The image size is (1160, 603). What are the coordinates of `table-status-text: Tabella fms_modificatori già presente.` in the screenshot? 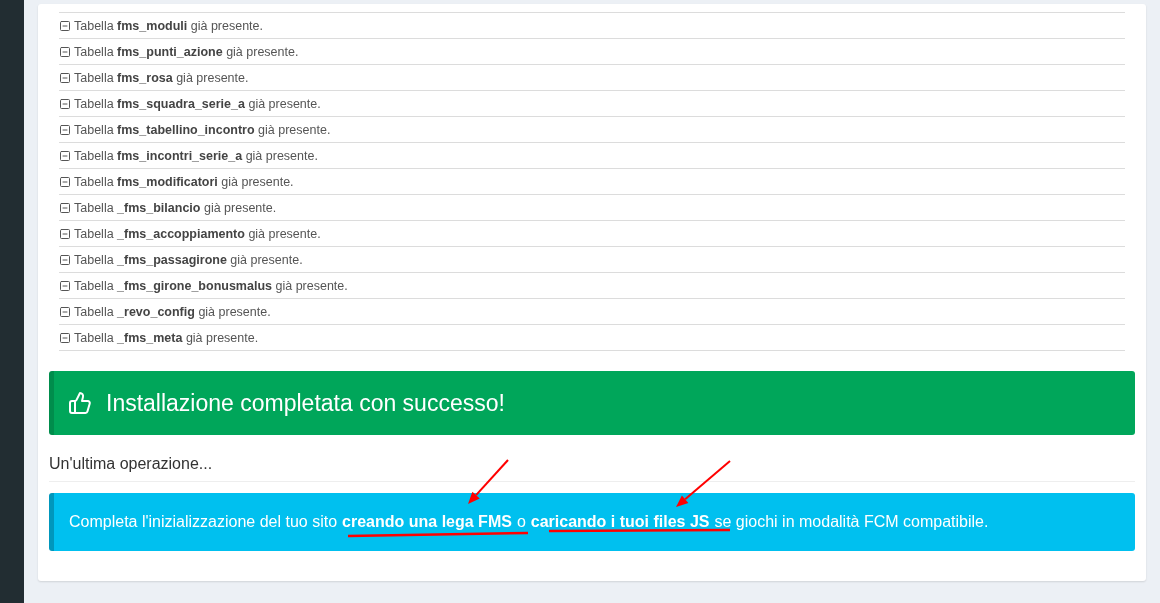 It's located at (184, 181).